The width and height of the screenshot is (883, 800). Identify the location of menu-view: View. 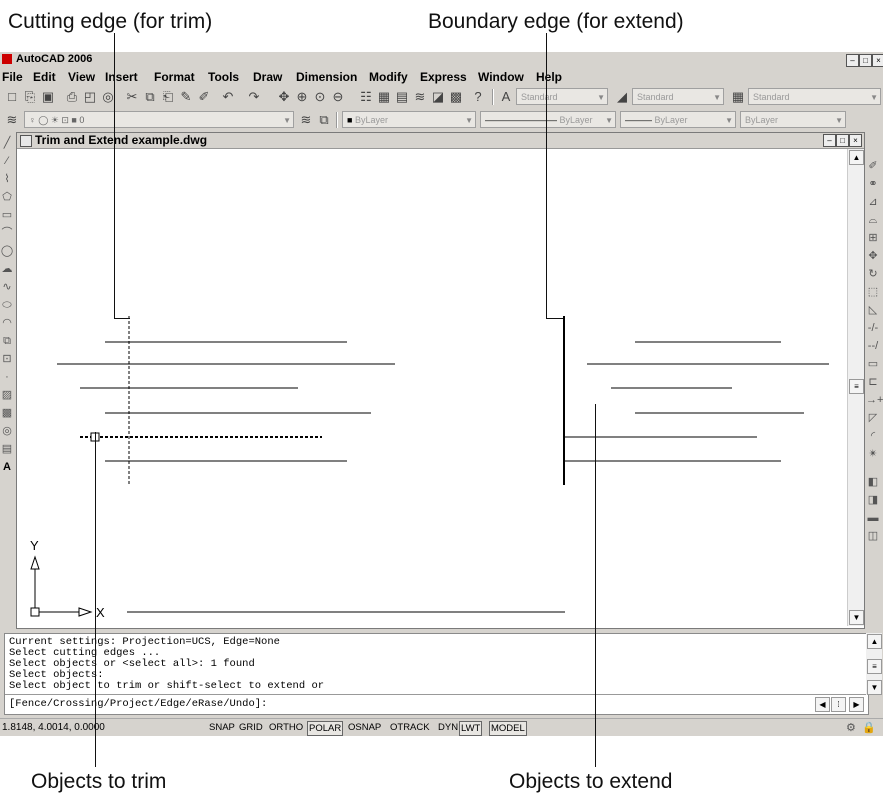
(81, 77).